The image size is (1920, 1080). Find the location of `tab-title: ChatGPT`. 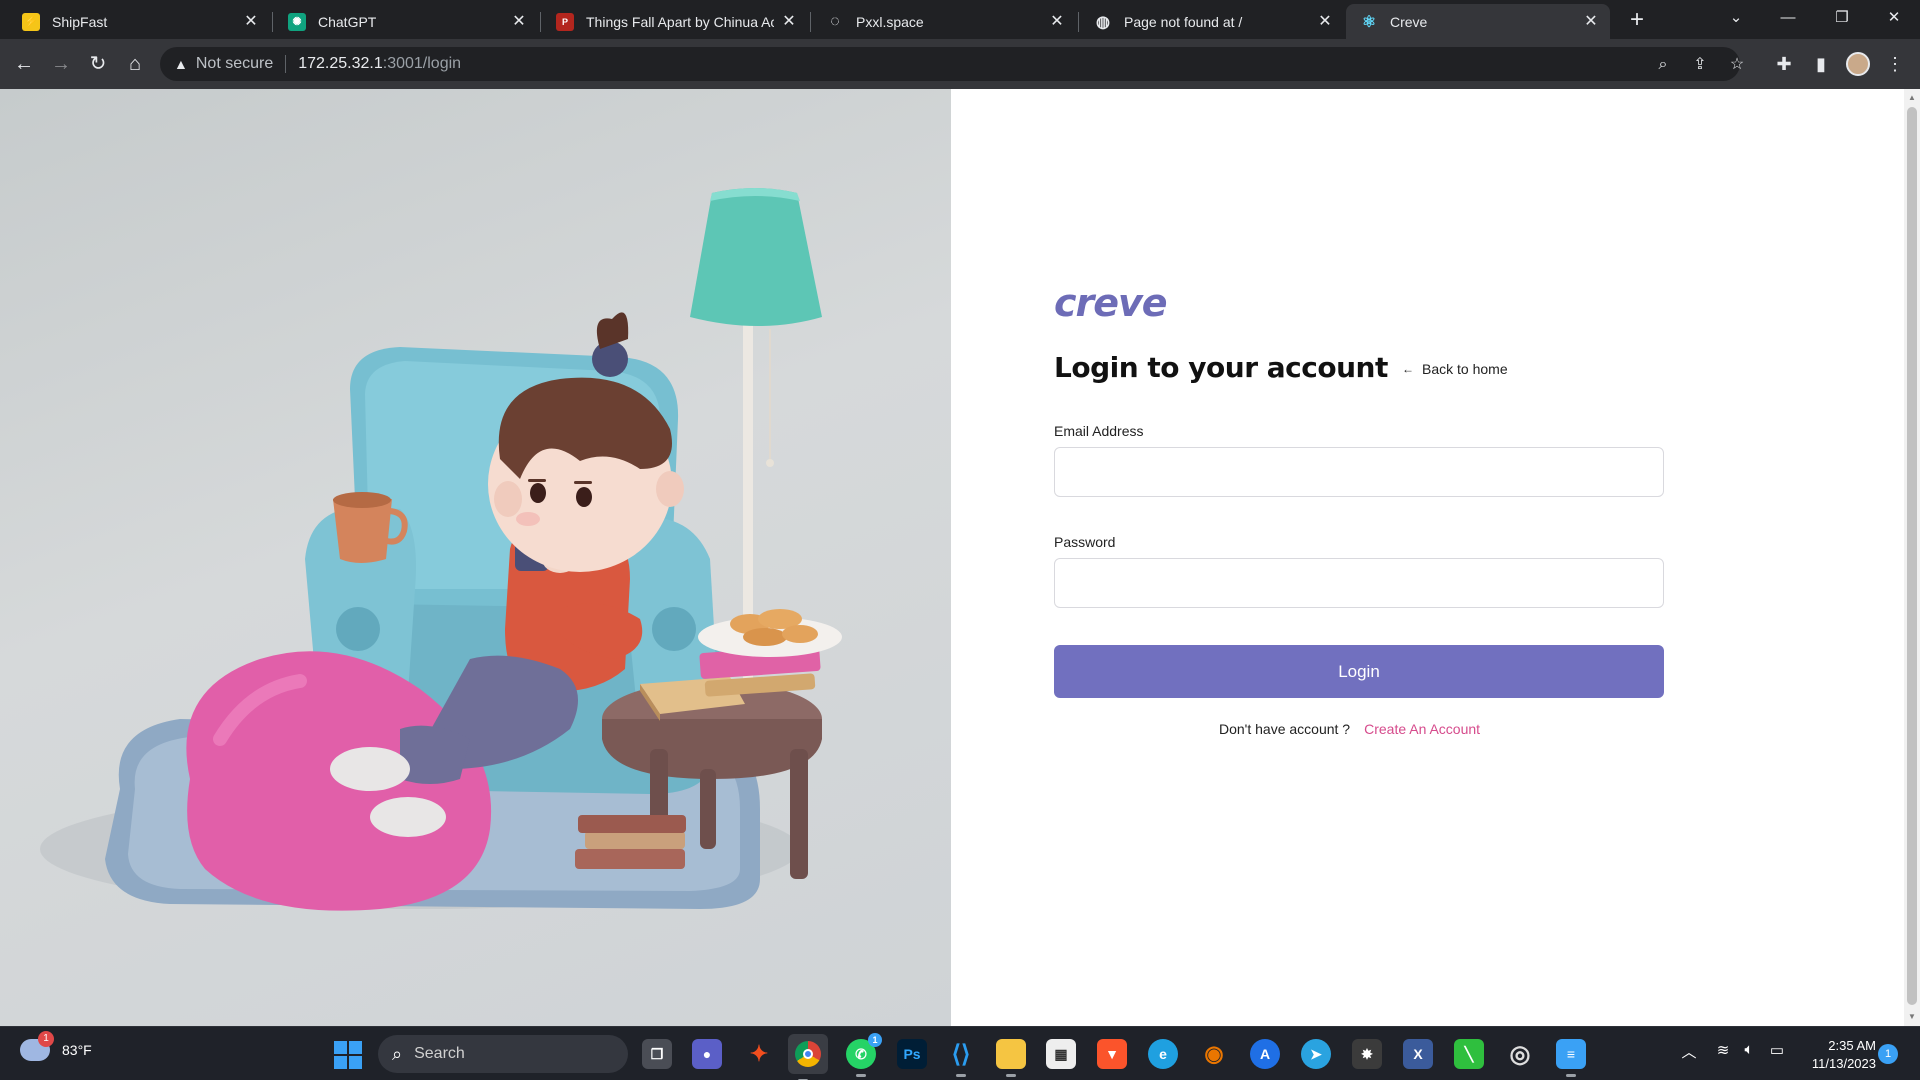

tab-title: ChatGPT is located at coordinates (347, 21).